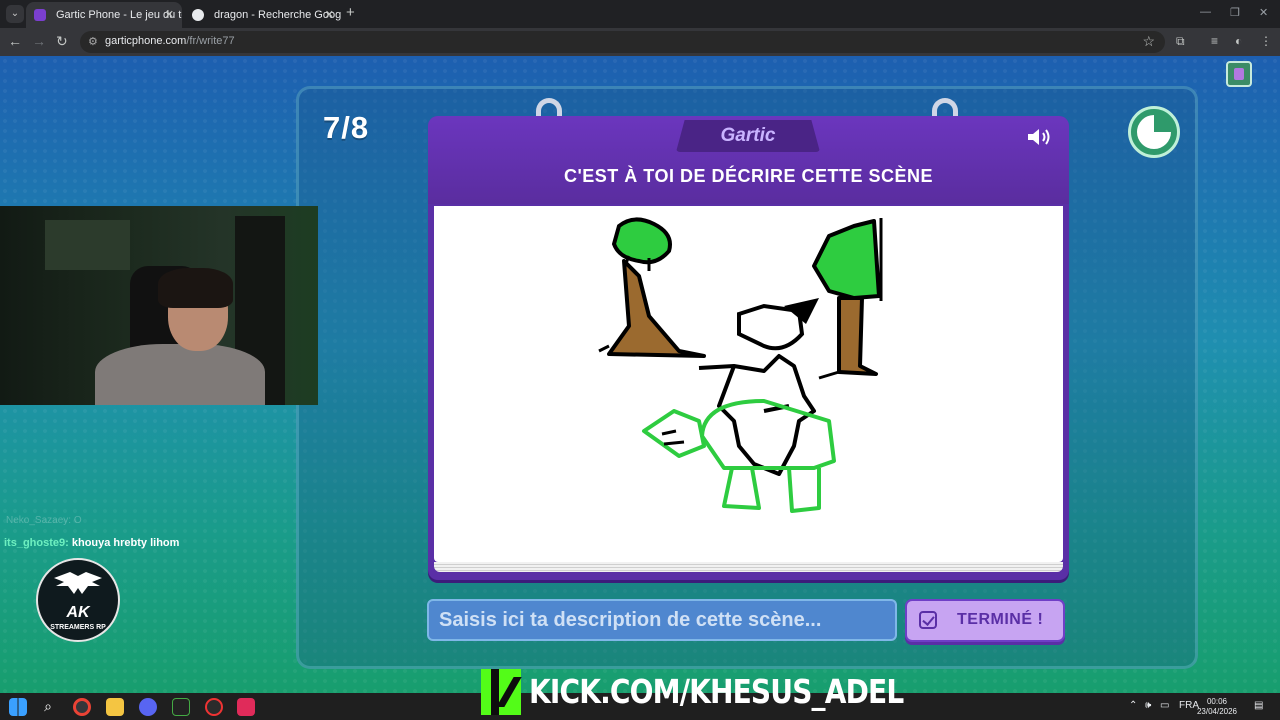  Describe the element at coordinates (48, 707) in the screenshot. I see `search-icon: ⌕` at that location.